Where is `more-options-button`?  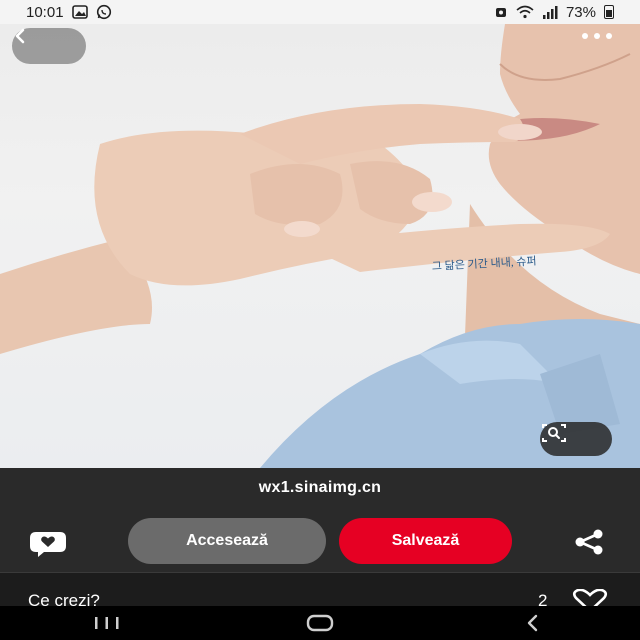
more-options-button is located at coordinates (598, 45).